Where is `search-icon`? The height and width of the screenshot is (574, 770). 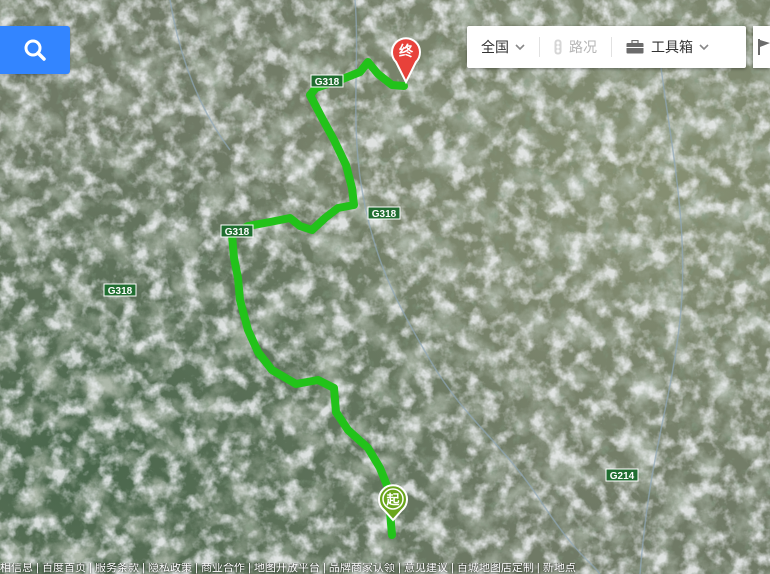
search-icon is located at coordinates (35, 50).